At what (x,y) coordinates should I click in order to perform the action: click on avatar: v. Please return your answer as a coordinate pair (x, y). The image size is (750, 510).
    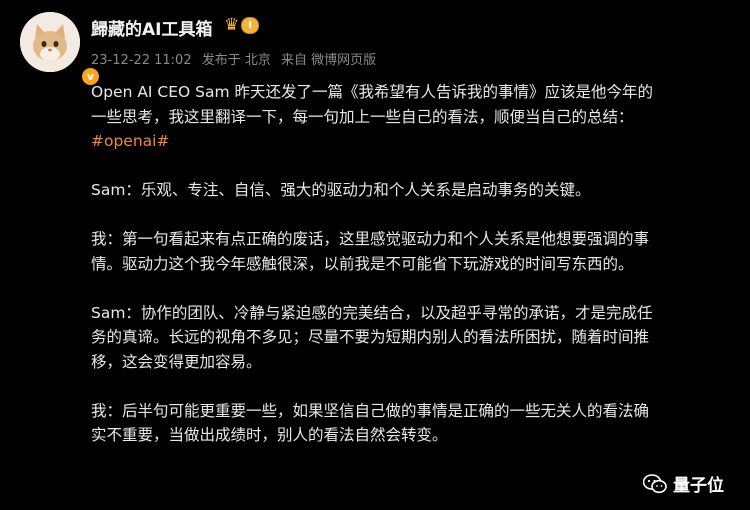
    Looking at the image, I should click on (60, 49).